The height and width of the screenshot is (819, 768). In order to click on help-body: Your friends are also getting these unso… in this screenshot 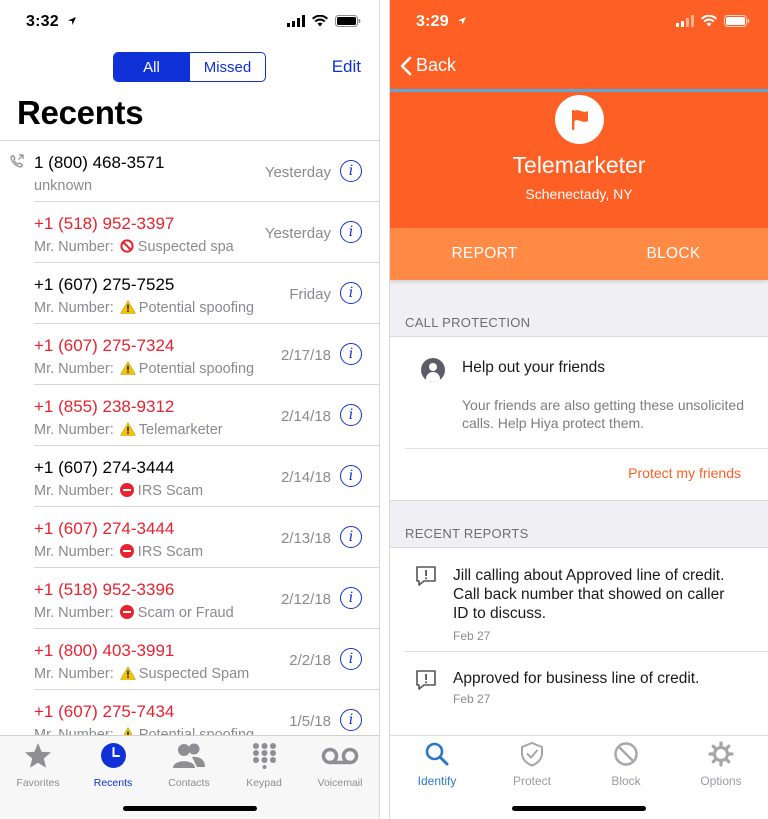, I will do `click(603, 414)`.